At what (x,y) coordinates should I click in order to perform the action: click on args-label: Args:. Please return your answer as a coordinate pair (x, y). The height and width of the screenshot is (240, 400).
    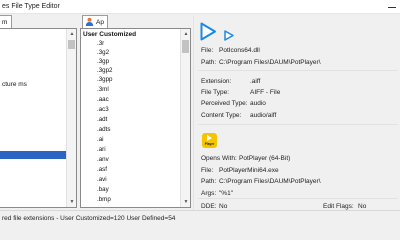
    Looking at the image, I should click on (209, 193).